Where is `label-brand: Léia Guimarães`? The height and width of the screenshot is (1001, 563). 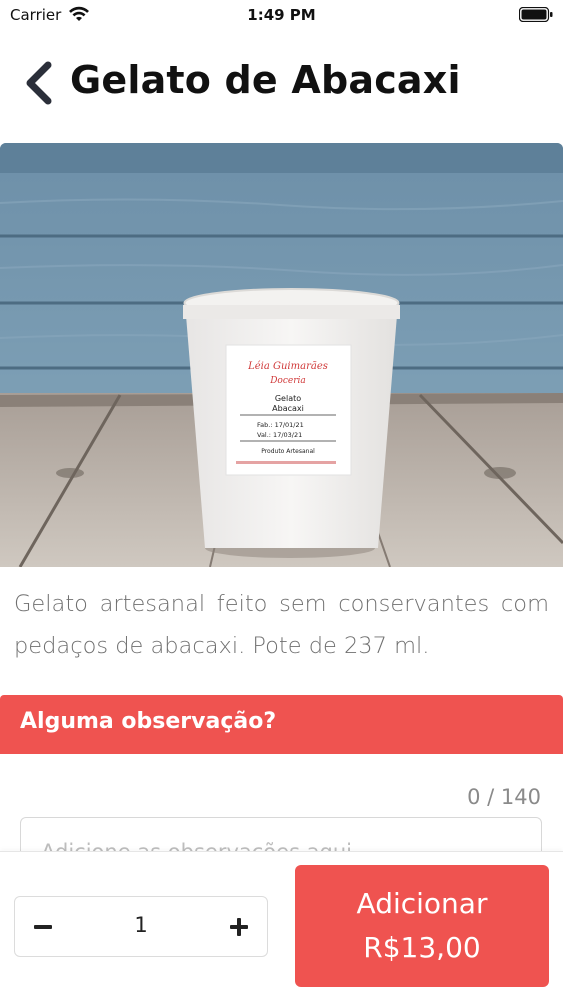
label-brand: Léia Guimarães is located at coordinates (287, 366).